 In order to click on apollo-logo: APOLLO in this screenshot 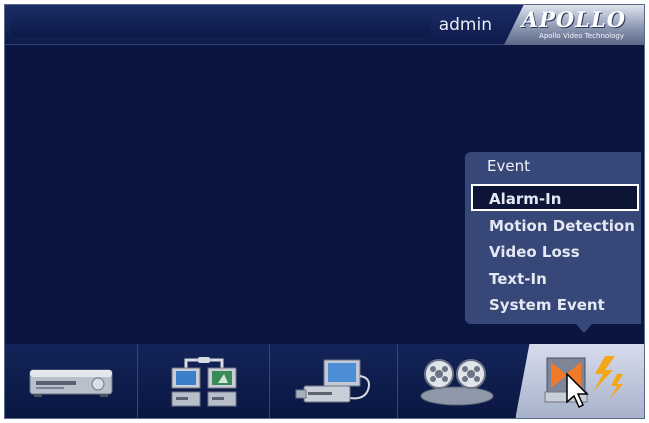, I will do `click(573, 19)`.